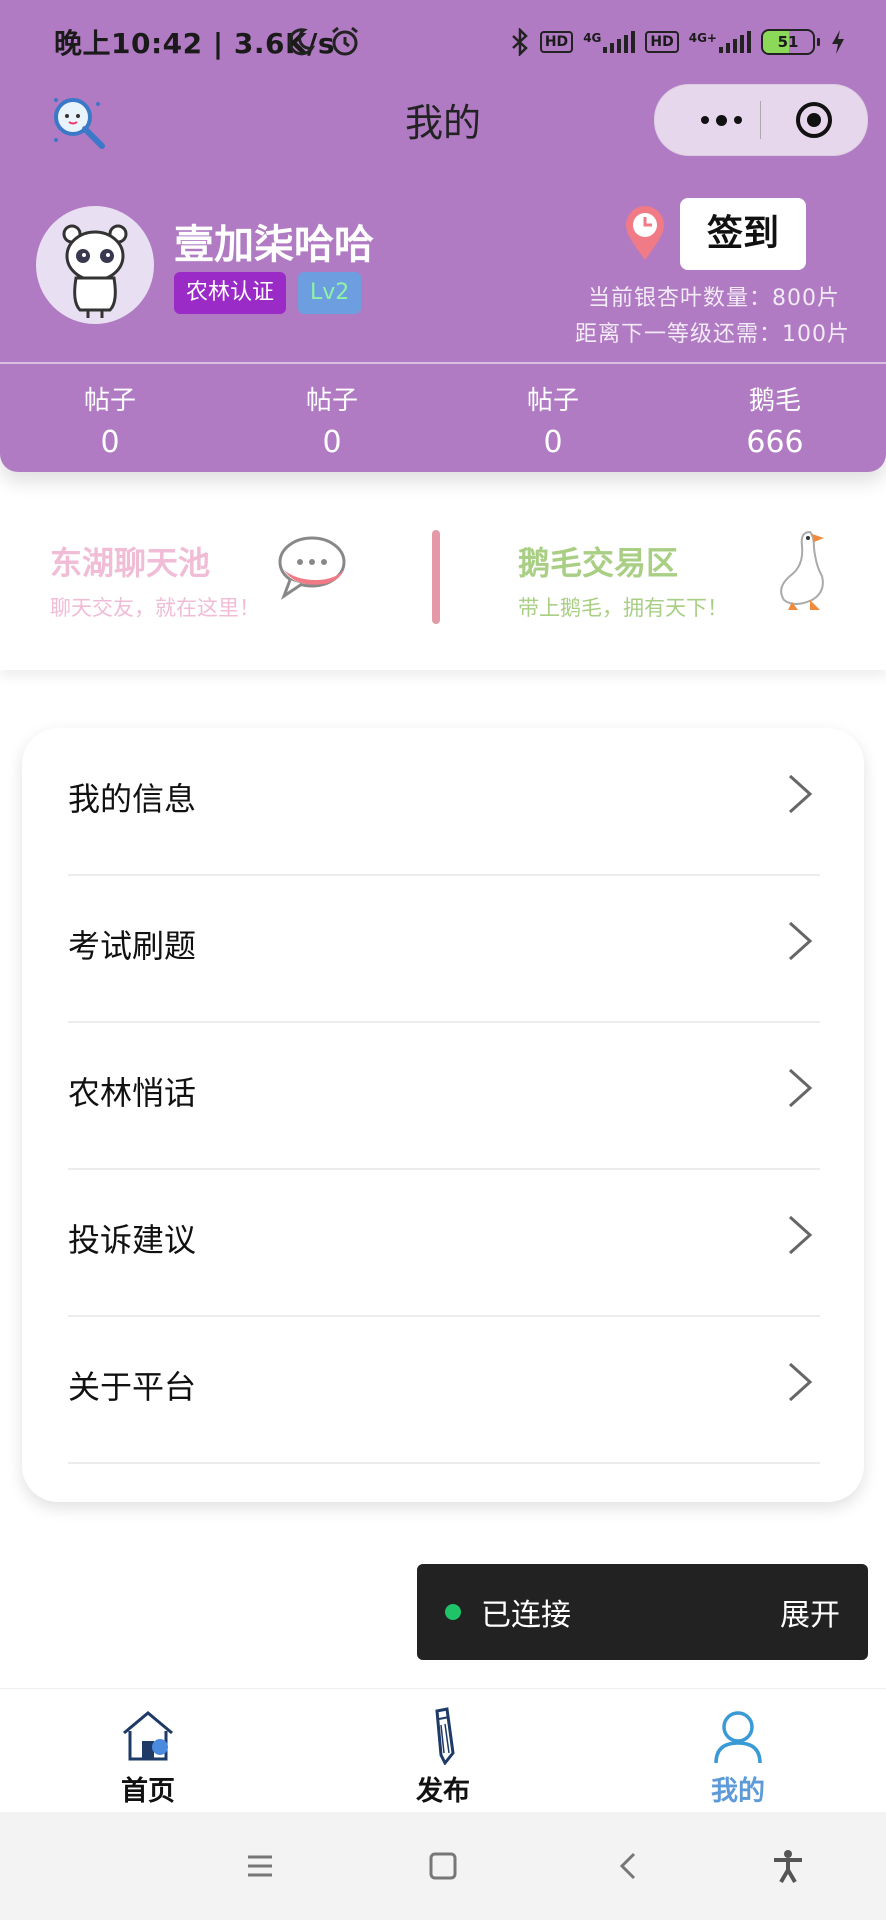 The height and width of the screenshot is (1920, 886). I want to click on stat-feathers: 鹅毛 666, so click(775, 420).